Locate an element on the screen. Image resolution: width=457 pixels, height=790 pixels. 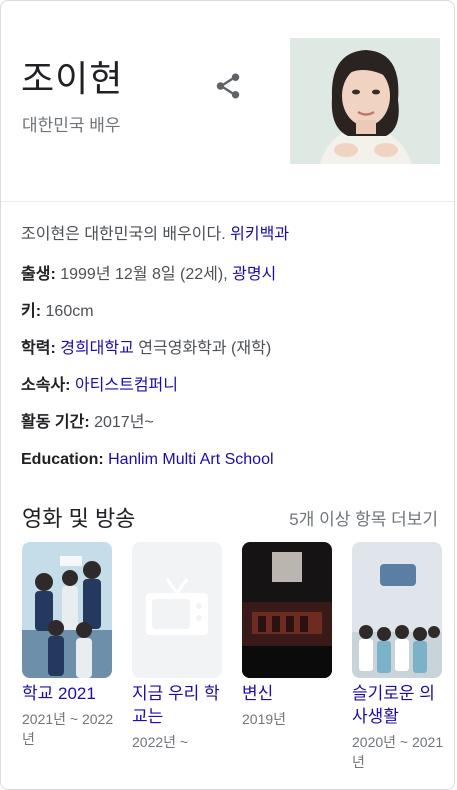
media-item: 슬기로운 의사생활 2020년 ~ 2021년 is located at coordinates (398, 657).